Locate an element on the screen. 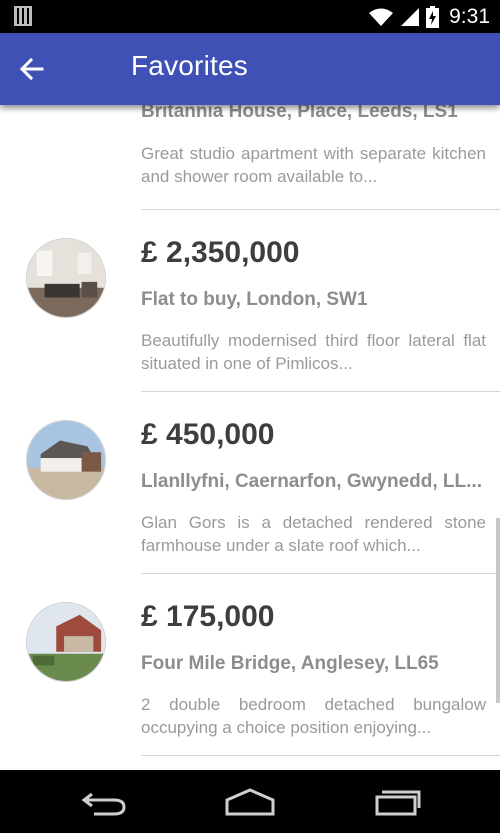 The width and height of the screenshot is (500, 833). scrollbar is located at coordinates (498, 610).